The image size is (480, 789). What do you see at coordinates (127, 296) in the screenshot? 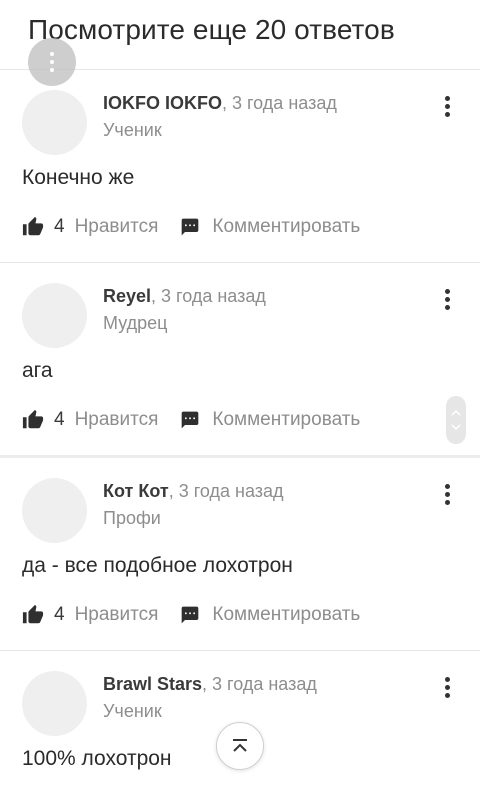
I see `author-name: Reyel` at bounding box center [127, 296].